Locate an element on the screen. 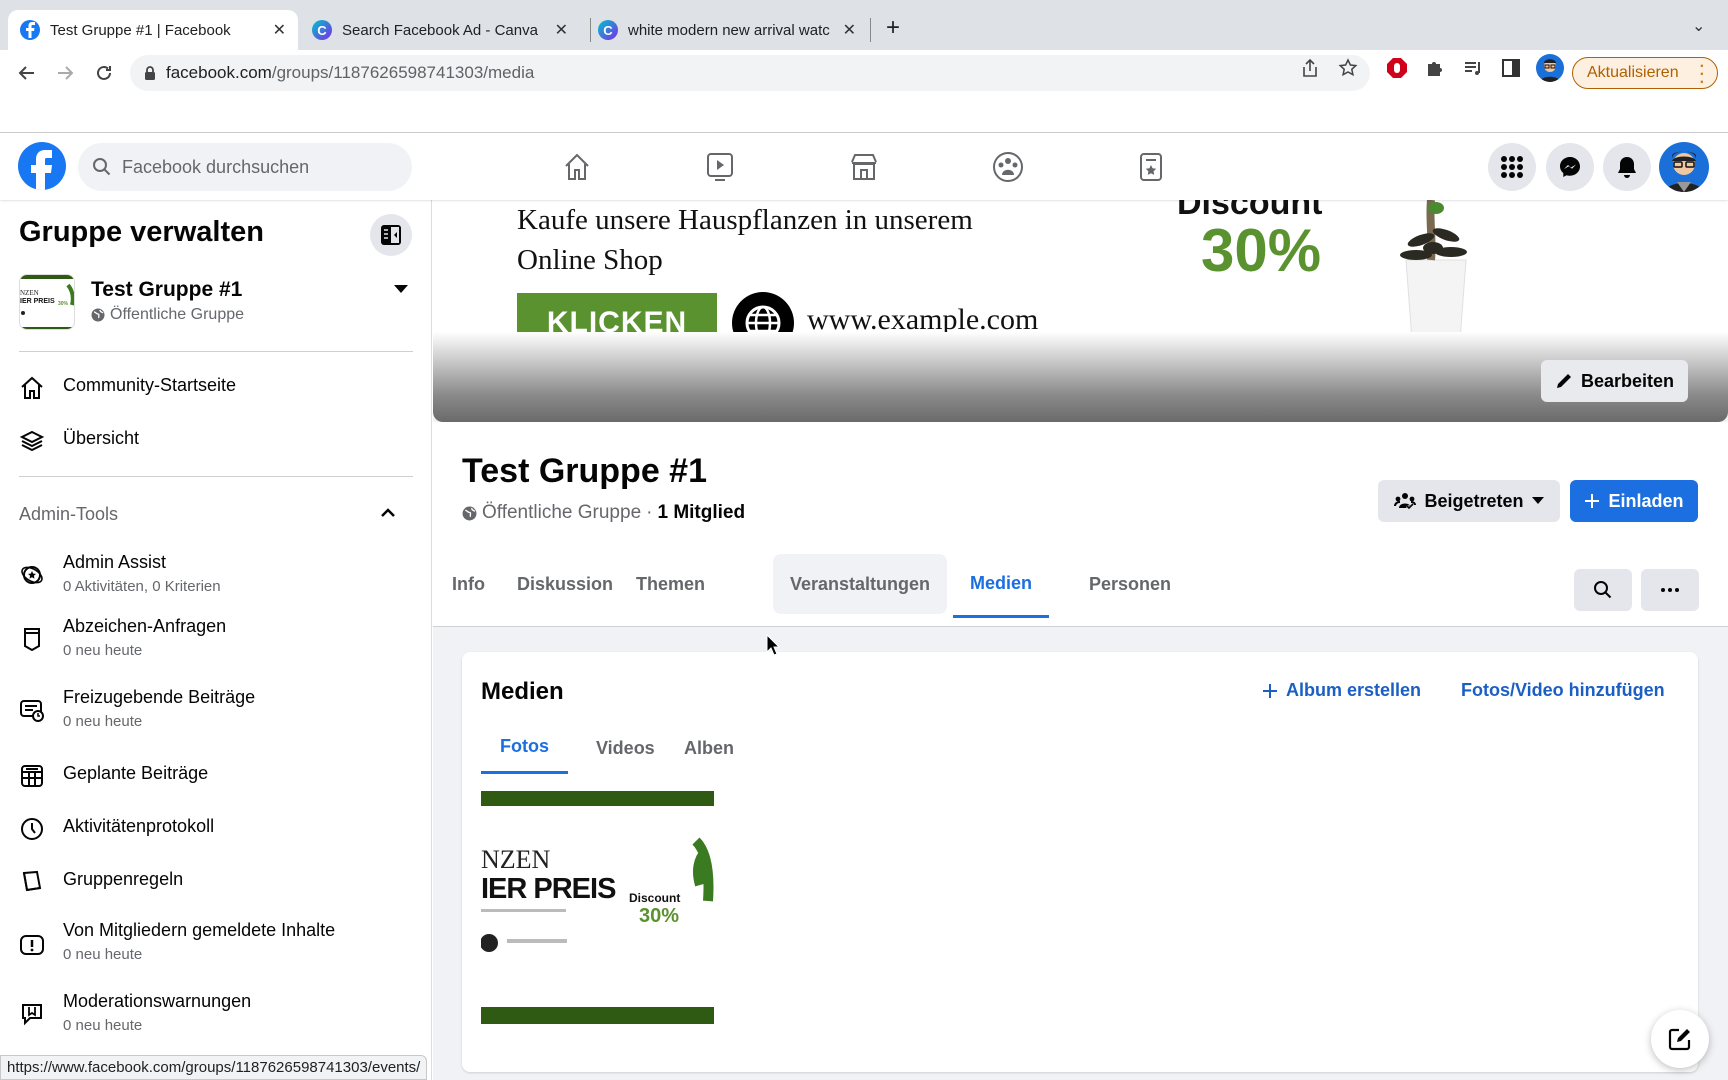 The width and height of the screenshot is (1728, 1080). sidebar-item-pending-posts: Freizugebende Beiträge 0 neu heute is located at coordinates (216, 708).